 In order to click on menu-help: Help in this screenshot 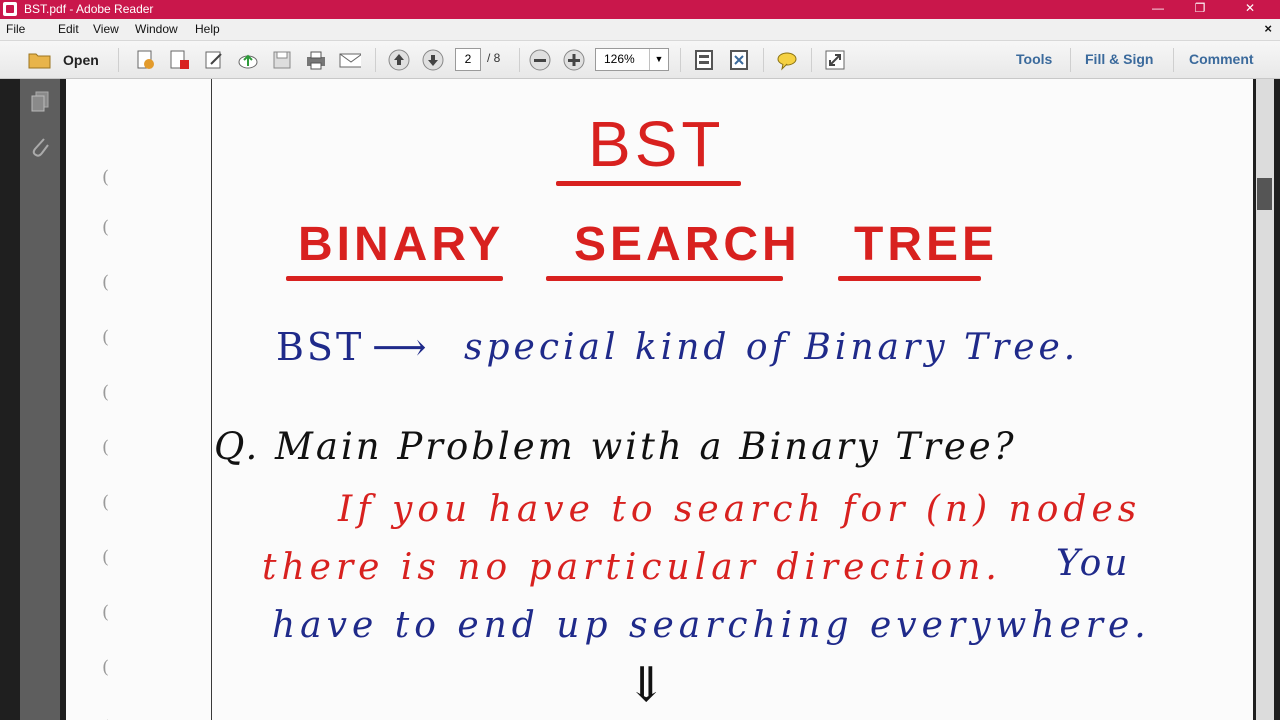, I will do `click(207, 29)`.